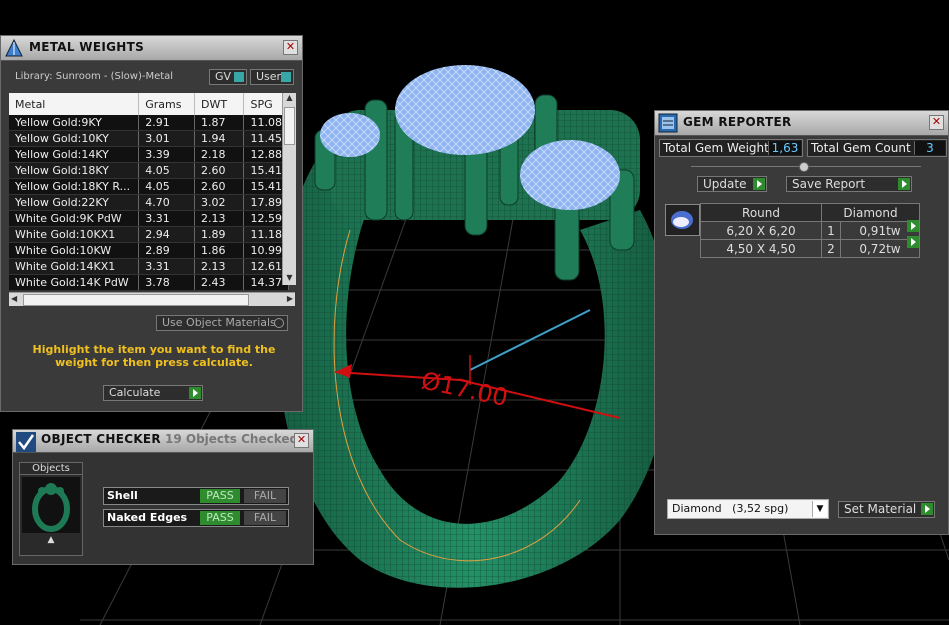 The height and width of the screenshot is (625, 949). I want to click on table-row: Yellow Gold:18KY R... 4.05 2.60 15.41, so click(149, 186).